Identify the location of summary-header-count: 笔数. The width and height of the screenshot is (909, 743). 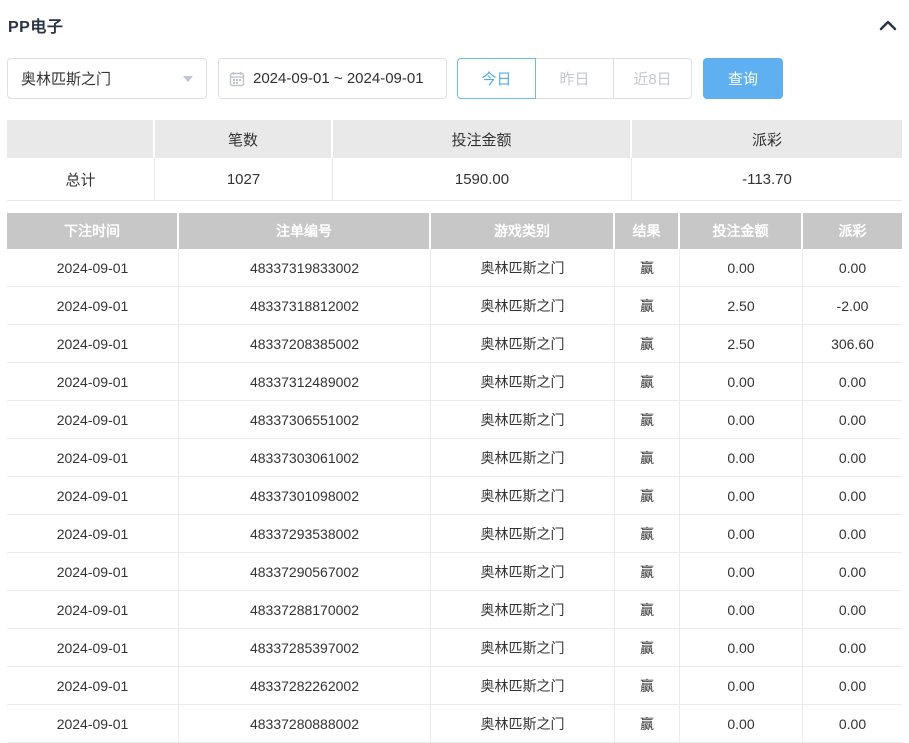
(244, 139).